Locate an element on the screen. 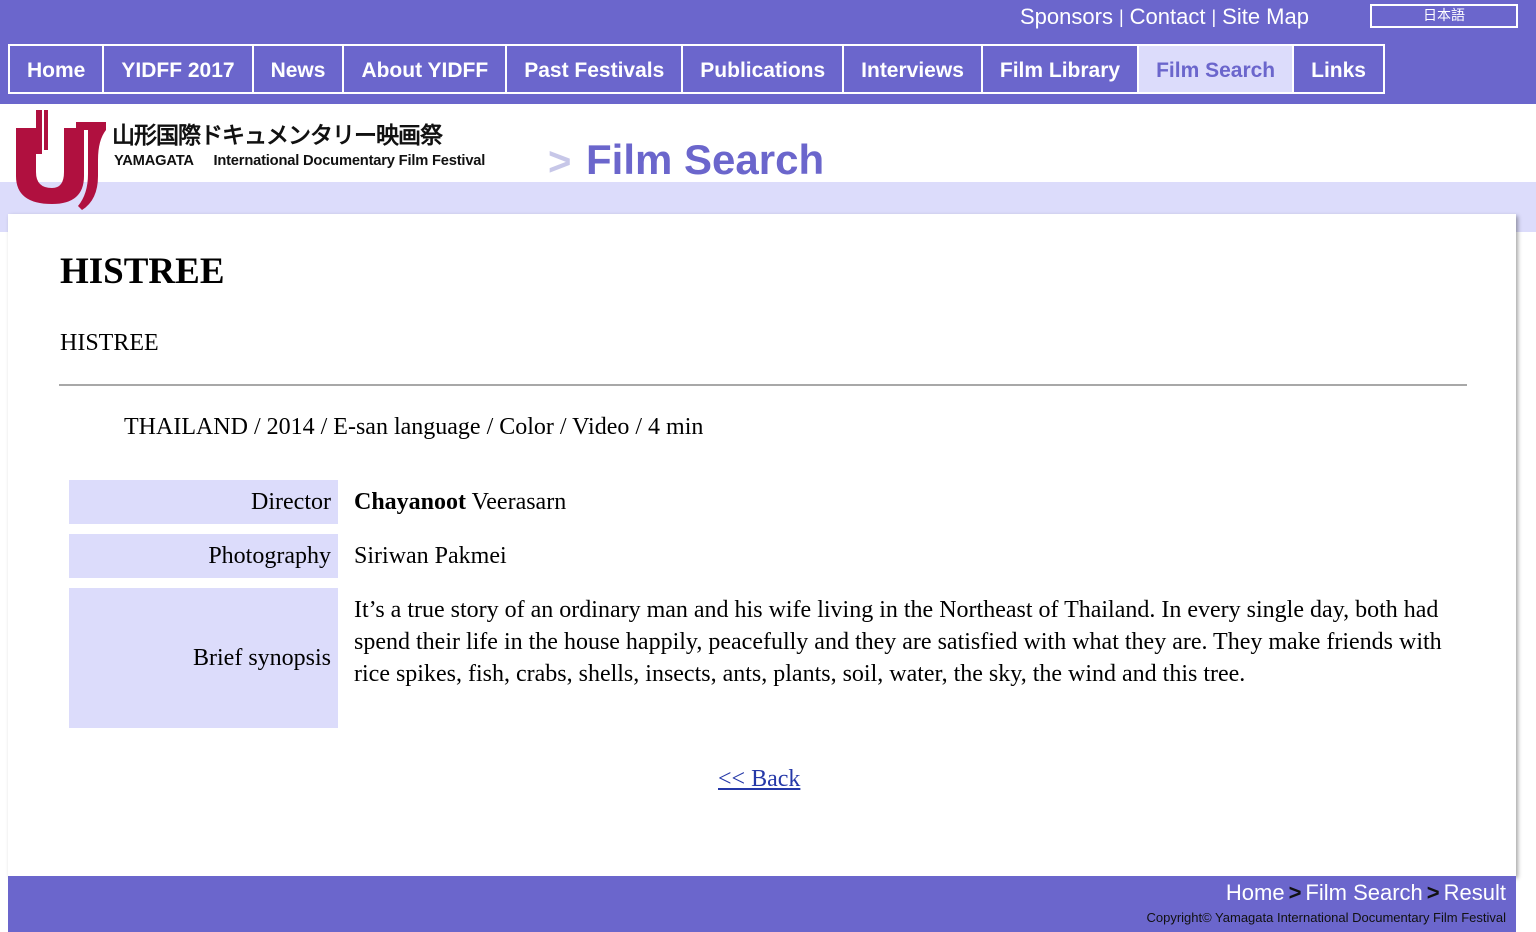 The height and width of the screenshot is (932, 1536). credit-value: Siriwan Pakmei is located at coordinates (430, 556).